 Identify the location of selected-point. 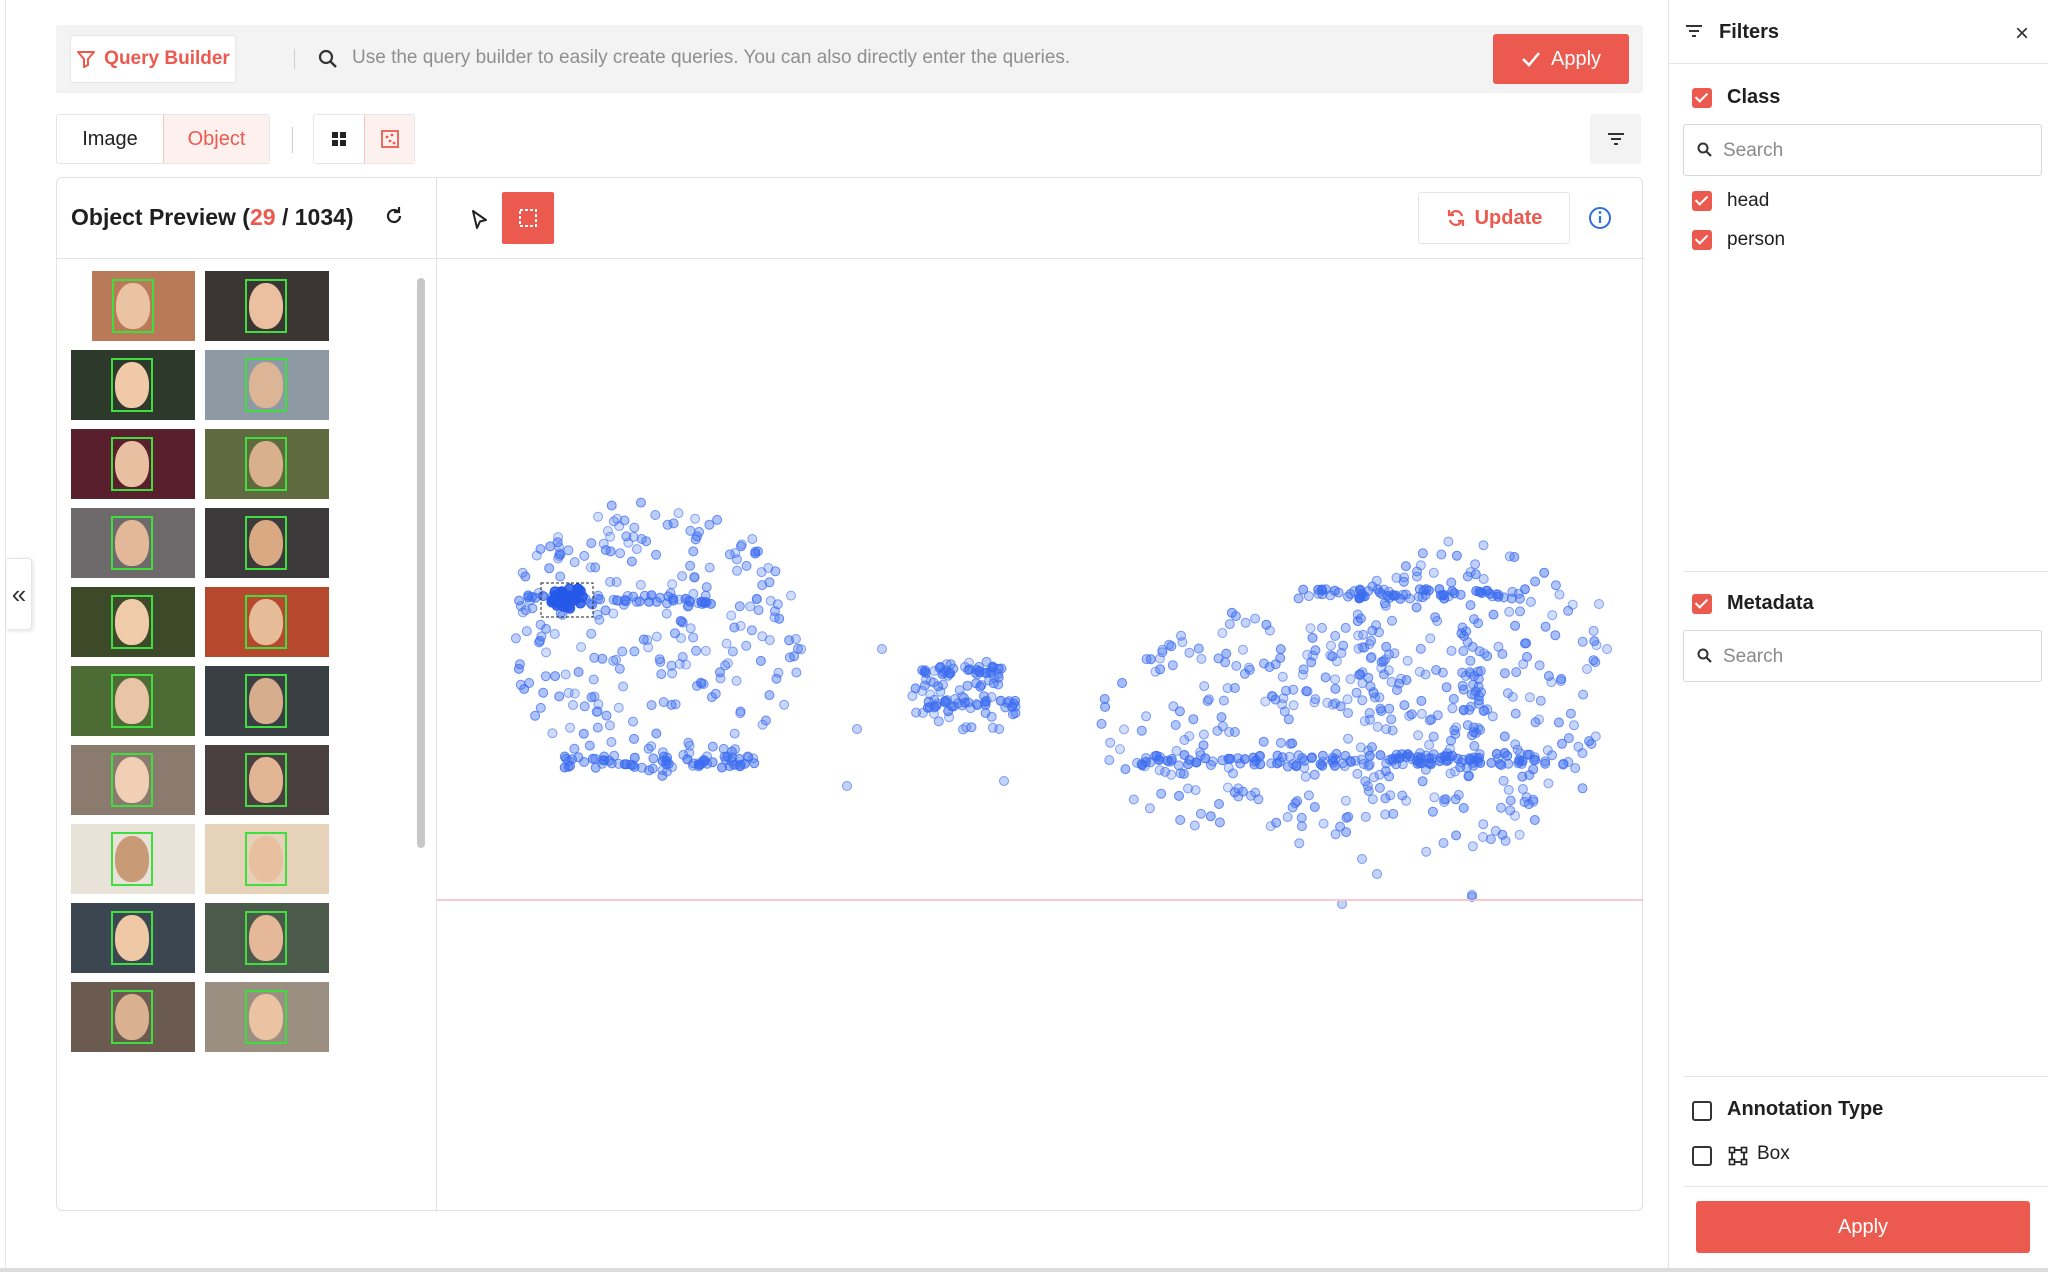
(568, 606).